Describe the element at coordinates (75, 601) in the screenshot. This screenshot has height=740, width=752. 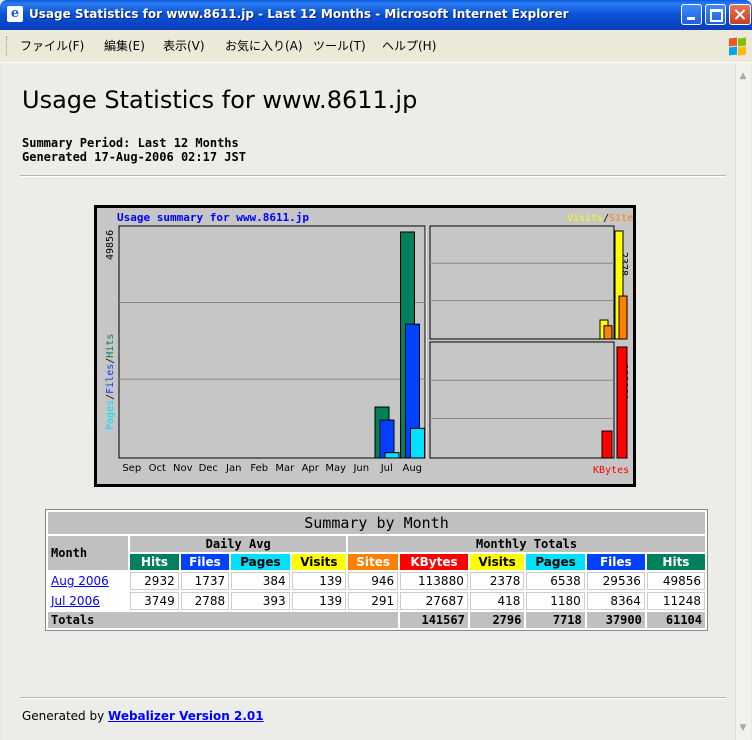
I see `month-link-jul-2006: Jul 2006` at that location.